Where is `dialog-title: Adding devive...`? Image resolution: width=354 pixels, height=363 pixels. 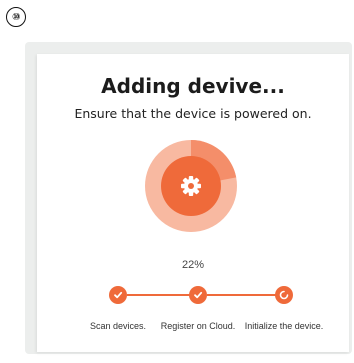
dialog-title: Adding devive... is located at coordinates (193, 86).